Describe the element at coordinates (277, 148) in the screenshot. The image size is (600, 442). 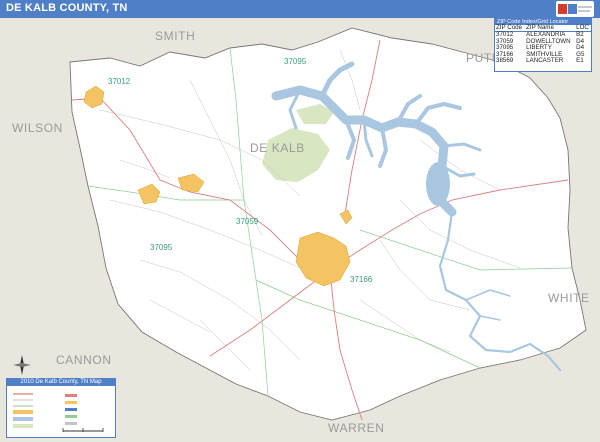
I see `county-label-de-kalb: DE KALB` at that location.